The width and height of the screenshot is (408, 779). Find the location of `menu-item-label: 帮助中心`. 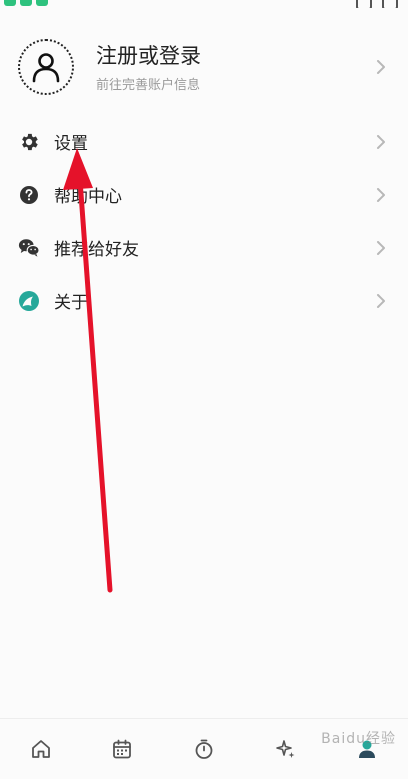

menu-item-label: 帮助中心 is located at coordinates (88, 197).